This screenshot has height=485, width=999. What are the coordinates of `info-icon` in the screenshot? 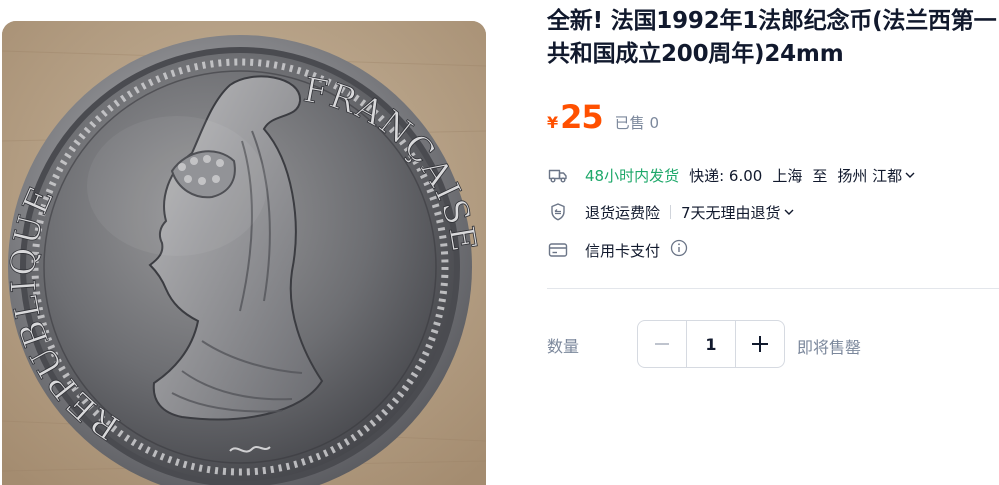 It's located at (679, 250).